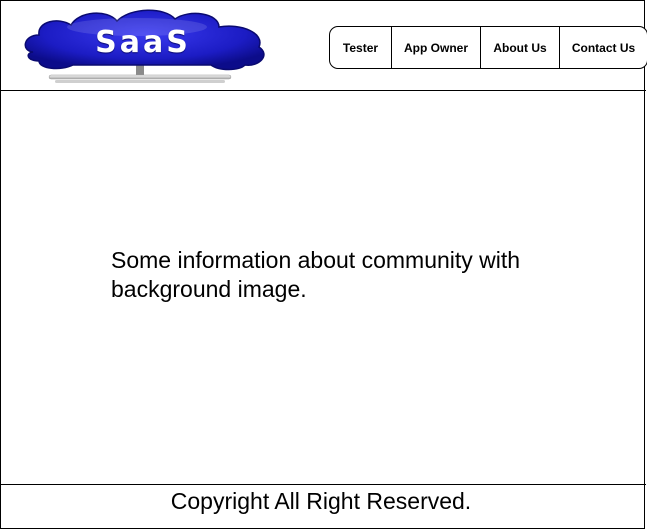 The image size is (647, 532). I want to click on nav-tester-label: Tester, so click(360, 47).